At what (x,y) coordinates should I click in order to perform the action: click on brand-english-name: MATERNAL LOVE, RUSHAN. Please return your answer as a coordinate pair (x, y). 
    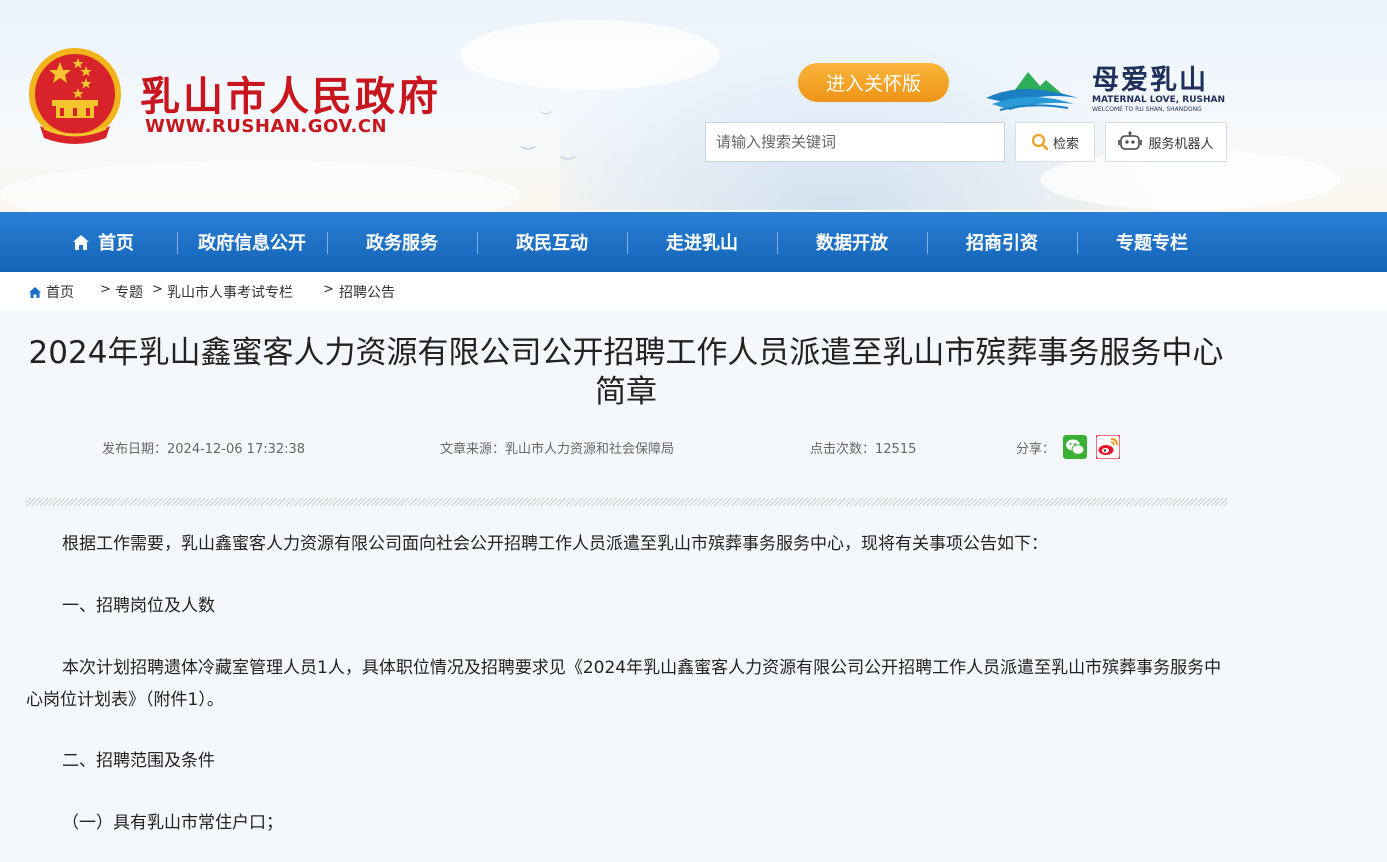
    Looking at the image, I should click on (1159, 100).